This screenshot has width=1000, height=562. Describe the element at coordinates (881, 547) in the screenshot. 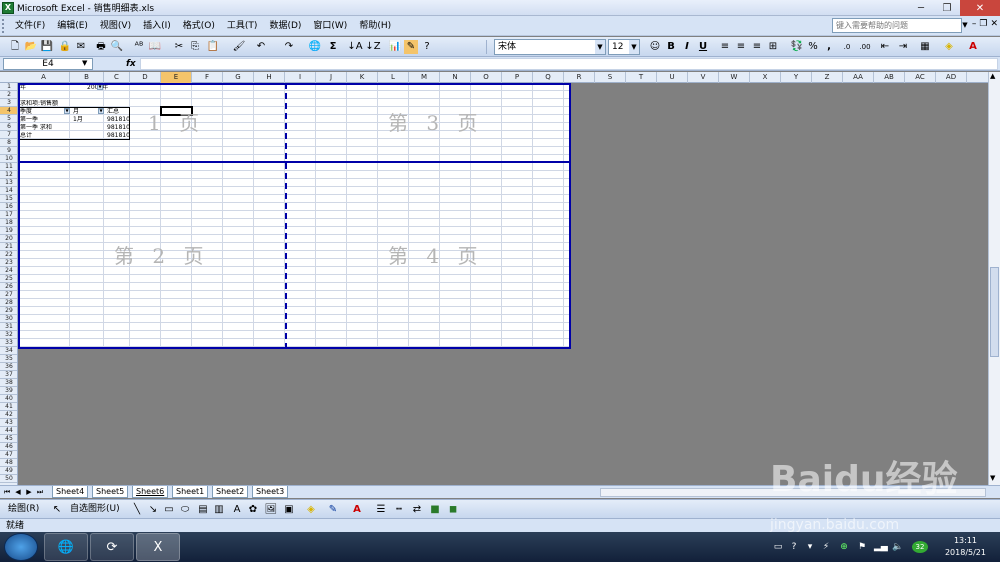

I see `tray-network-icon: ▂▄` at that location.